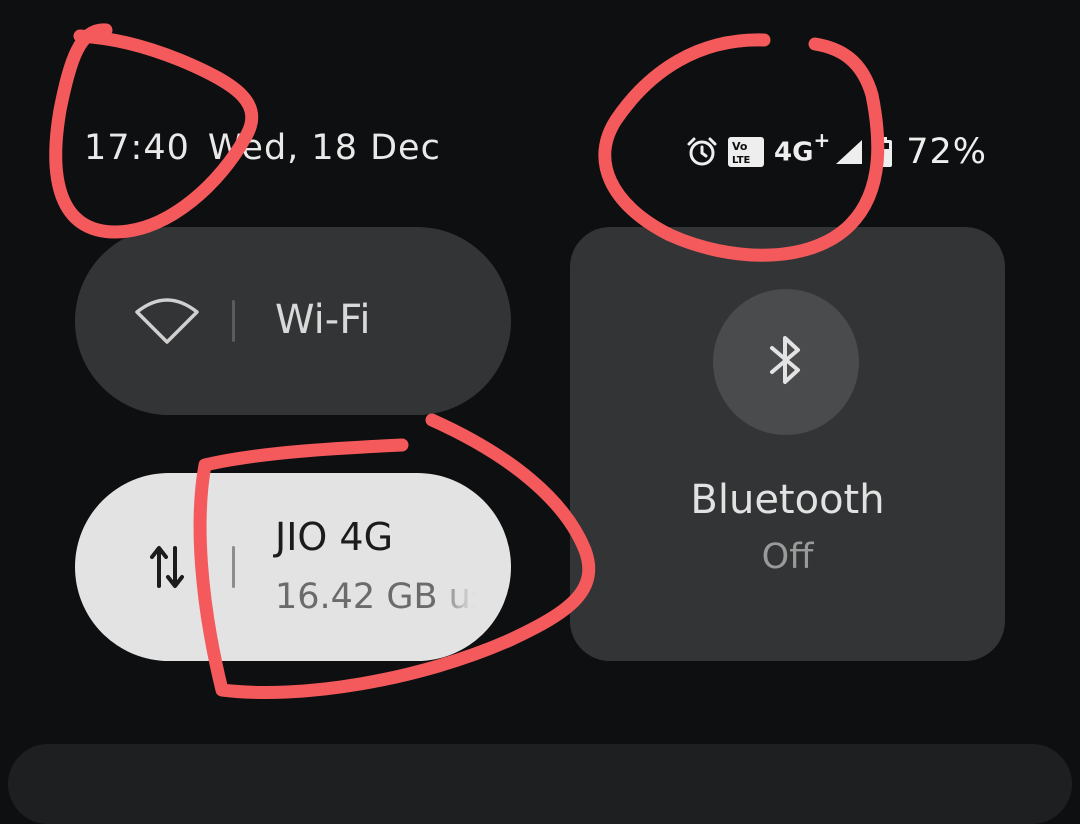 Image resolution: width=1080 pixels, height=824 pixels. Describe the element at coordinates (849, 152) in the screenshot. I see `signal-icon` at that location.